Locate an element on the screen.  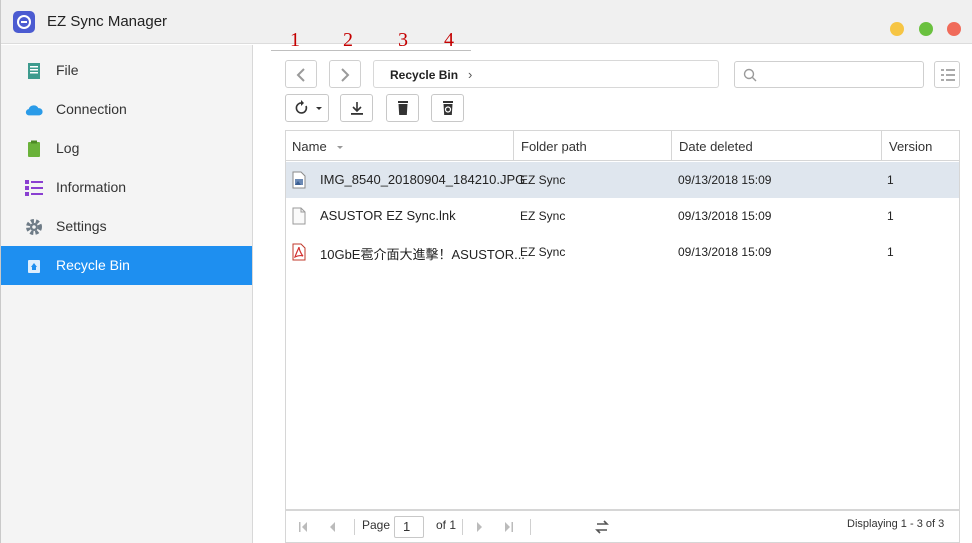
sidebar-item-label: Log is located at coordinates (68, 148).